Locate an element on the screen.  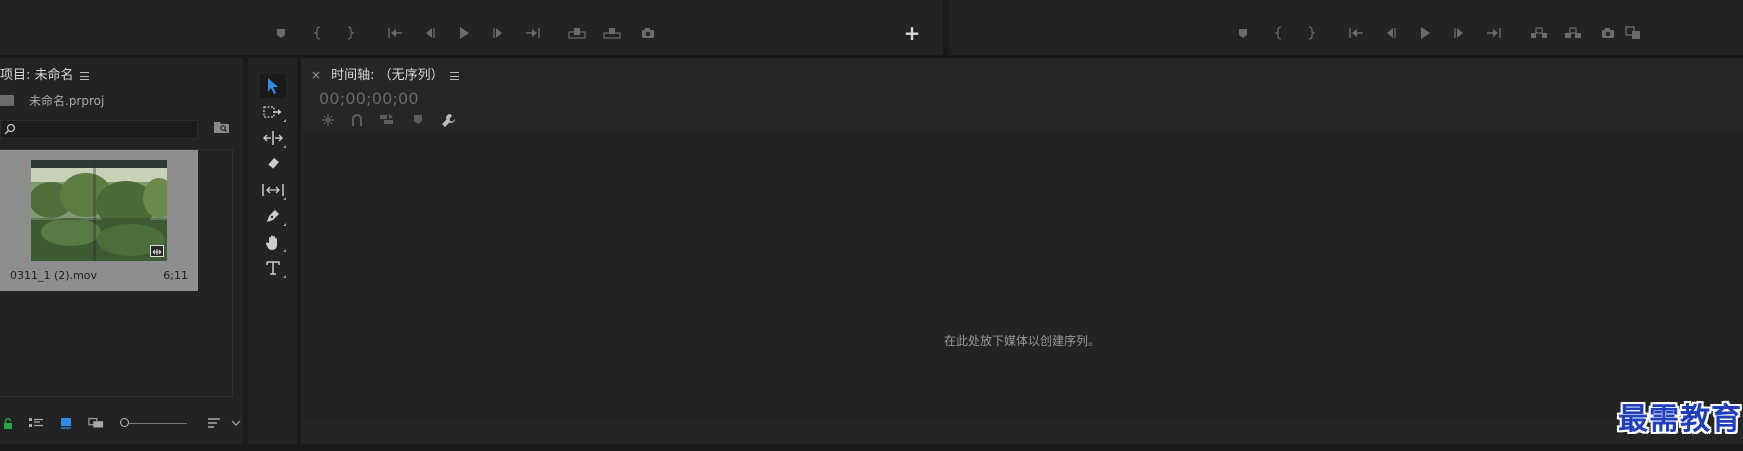
slip-icon is located at coordinates (273, 190).